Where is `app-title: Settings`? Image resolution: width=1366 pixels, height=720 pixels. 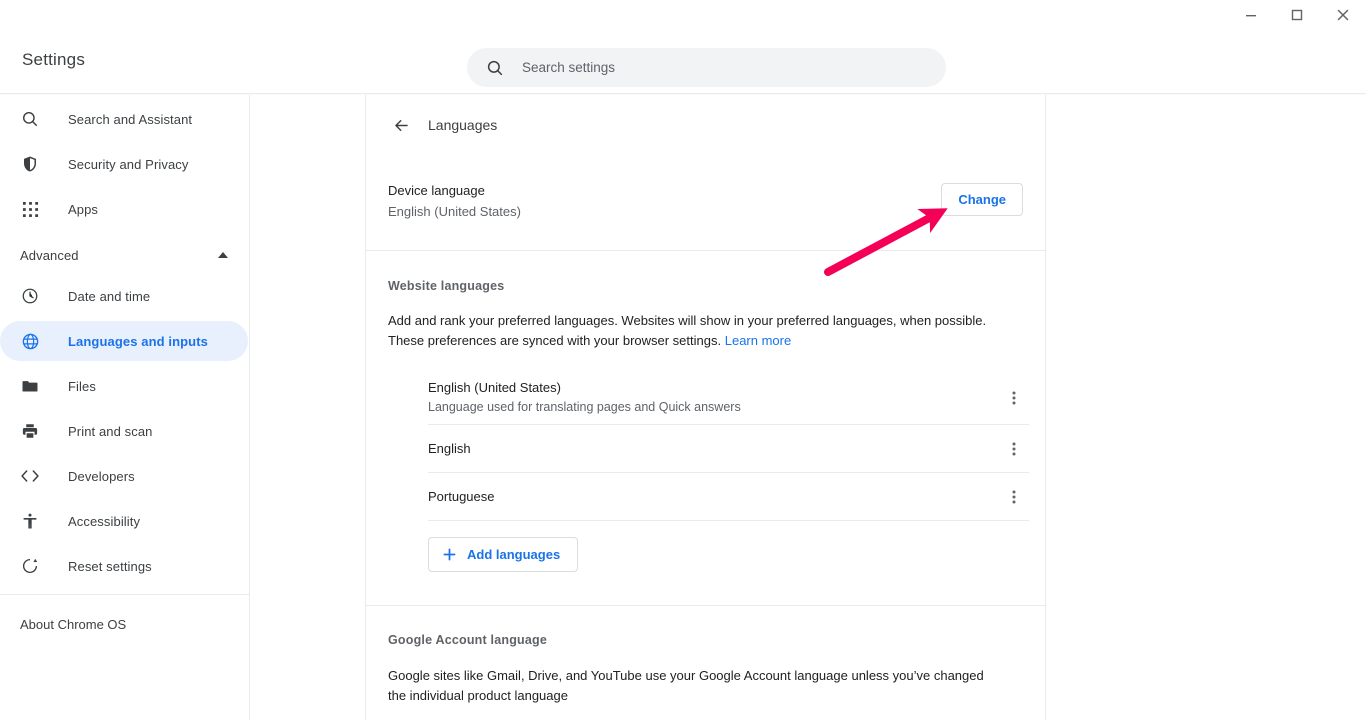 app-title: Settings is located at coordinates (54, 59).